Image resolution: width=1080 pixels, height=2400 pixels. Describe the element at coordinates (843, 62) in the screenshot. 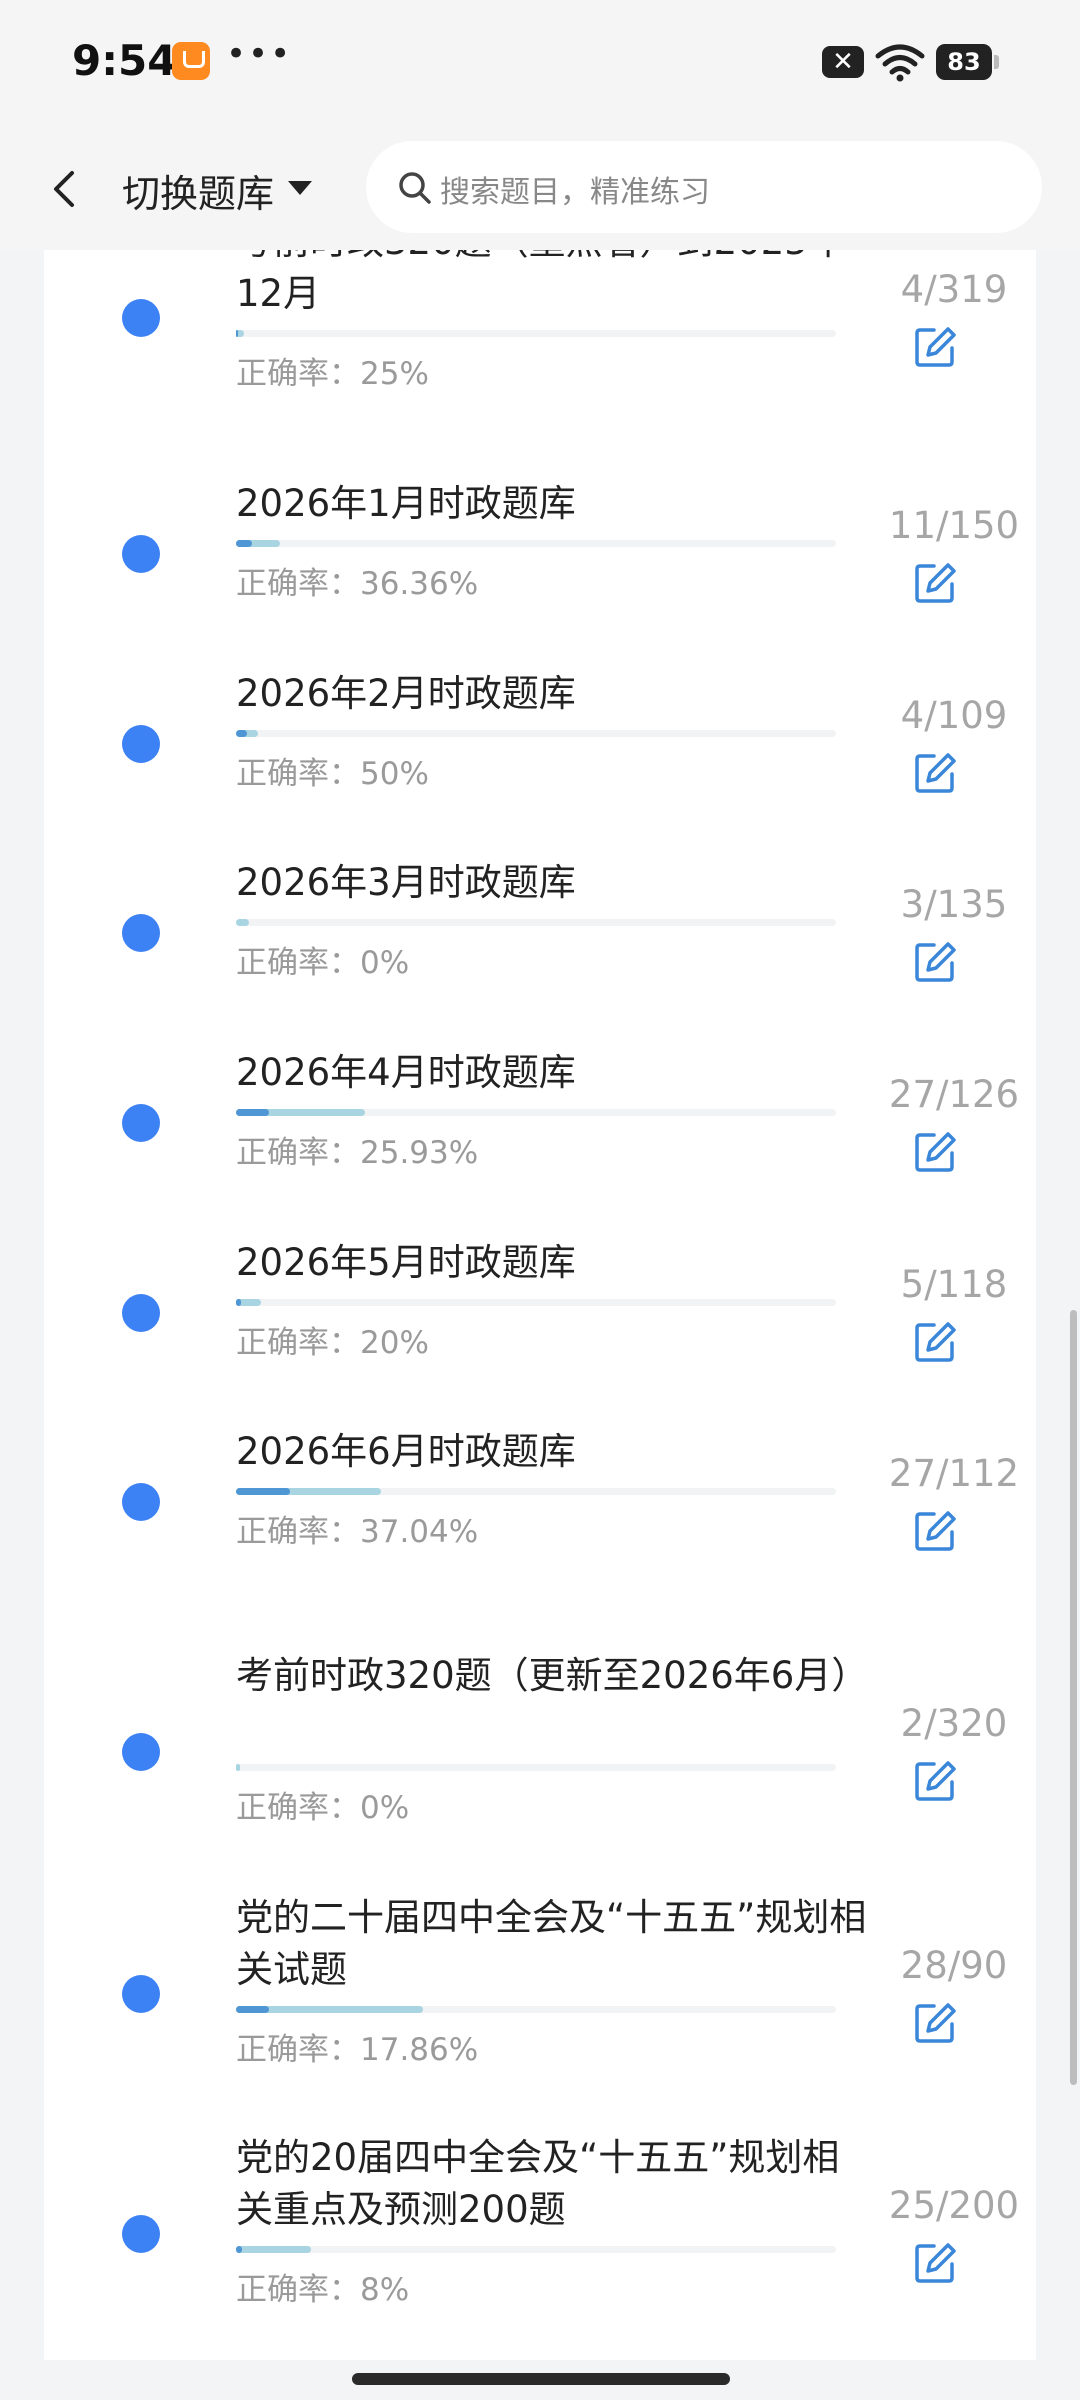

I see `notification-x-icon: ✕` at that location.